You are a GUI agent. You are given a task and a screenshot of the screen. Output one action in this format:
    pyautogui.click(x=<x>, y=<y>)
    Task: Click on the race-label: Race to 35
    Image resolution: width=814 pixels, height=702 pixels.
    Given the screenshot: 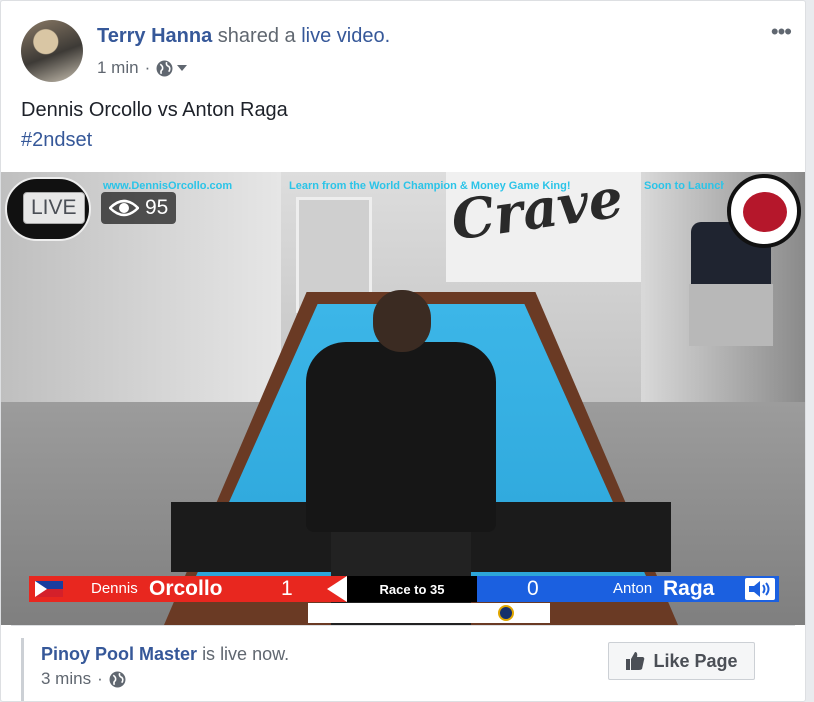 What is the action you would take?
    pyautogui.click(x=412, y=589)
    